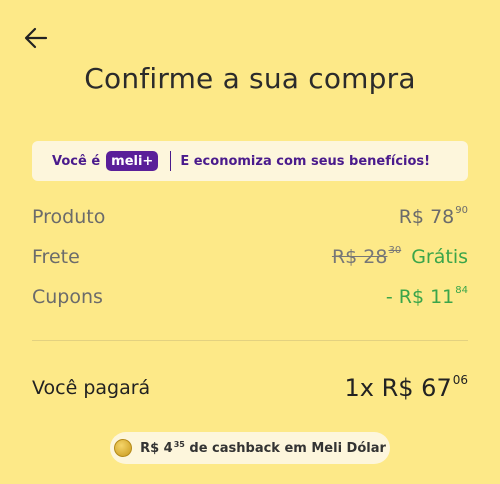 The height and width of the screenshot is (484, 500). Describe the element at coordinates (250, 297) in the screenshot. I see `coupons-row: Cupons - R$ 11 84` at that location.